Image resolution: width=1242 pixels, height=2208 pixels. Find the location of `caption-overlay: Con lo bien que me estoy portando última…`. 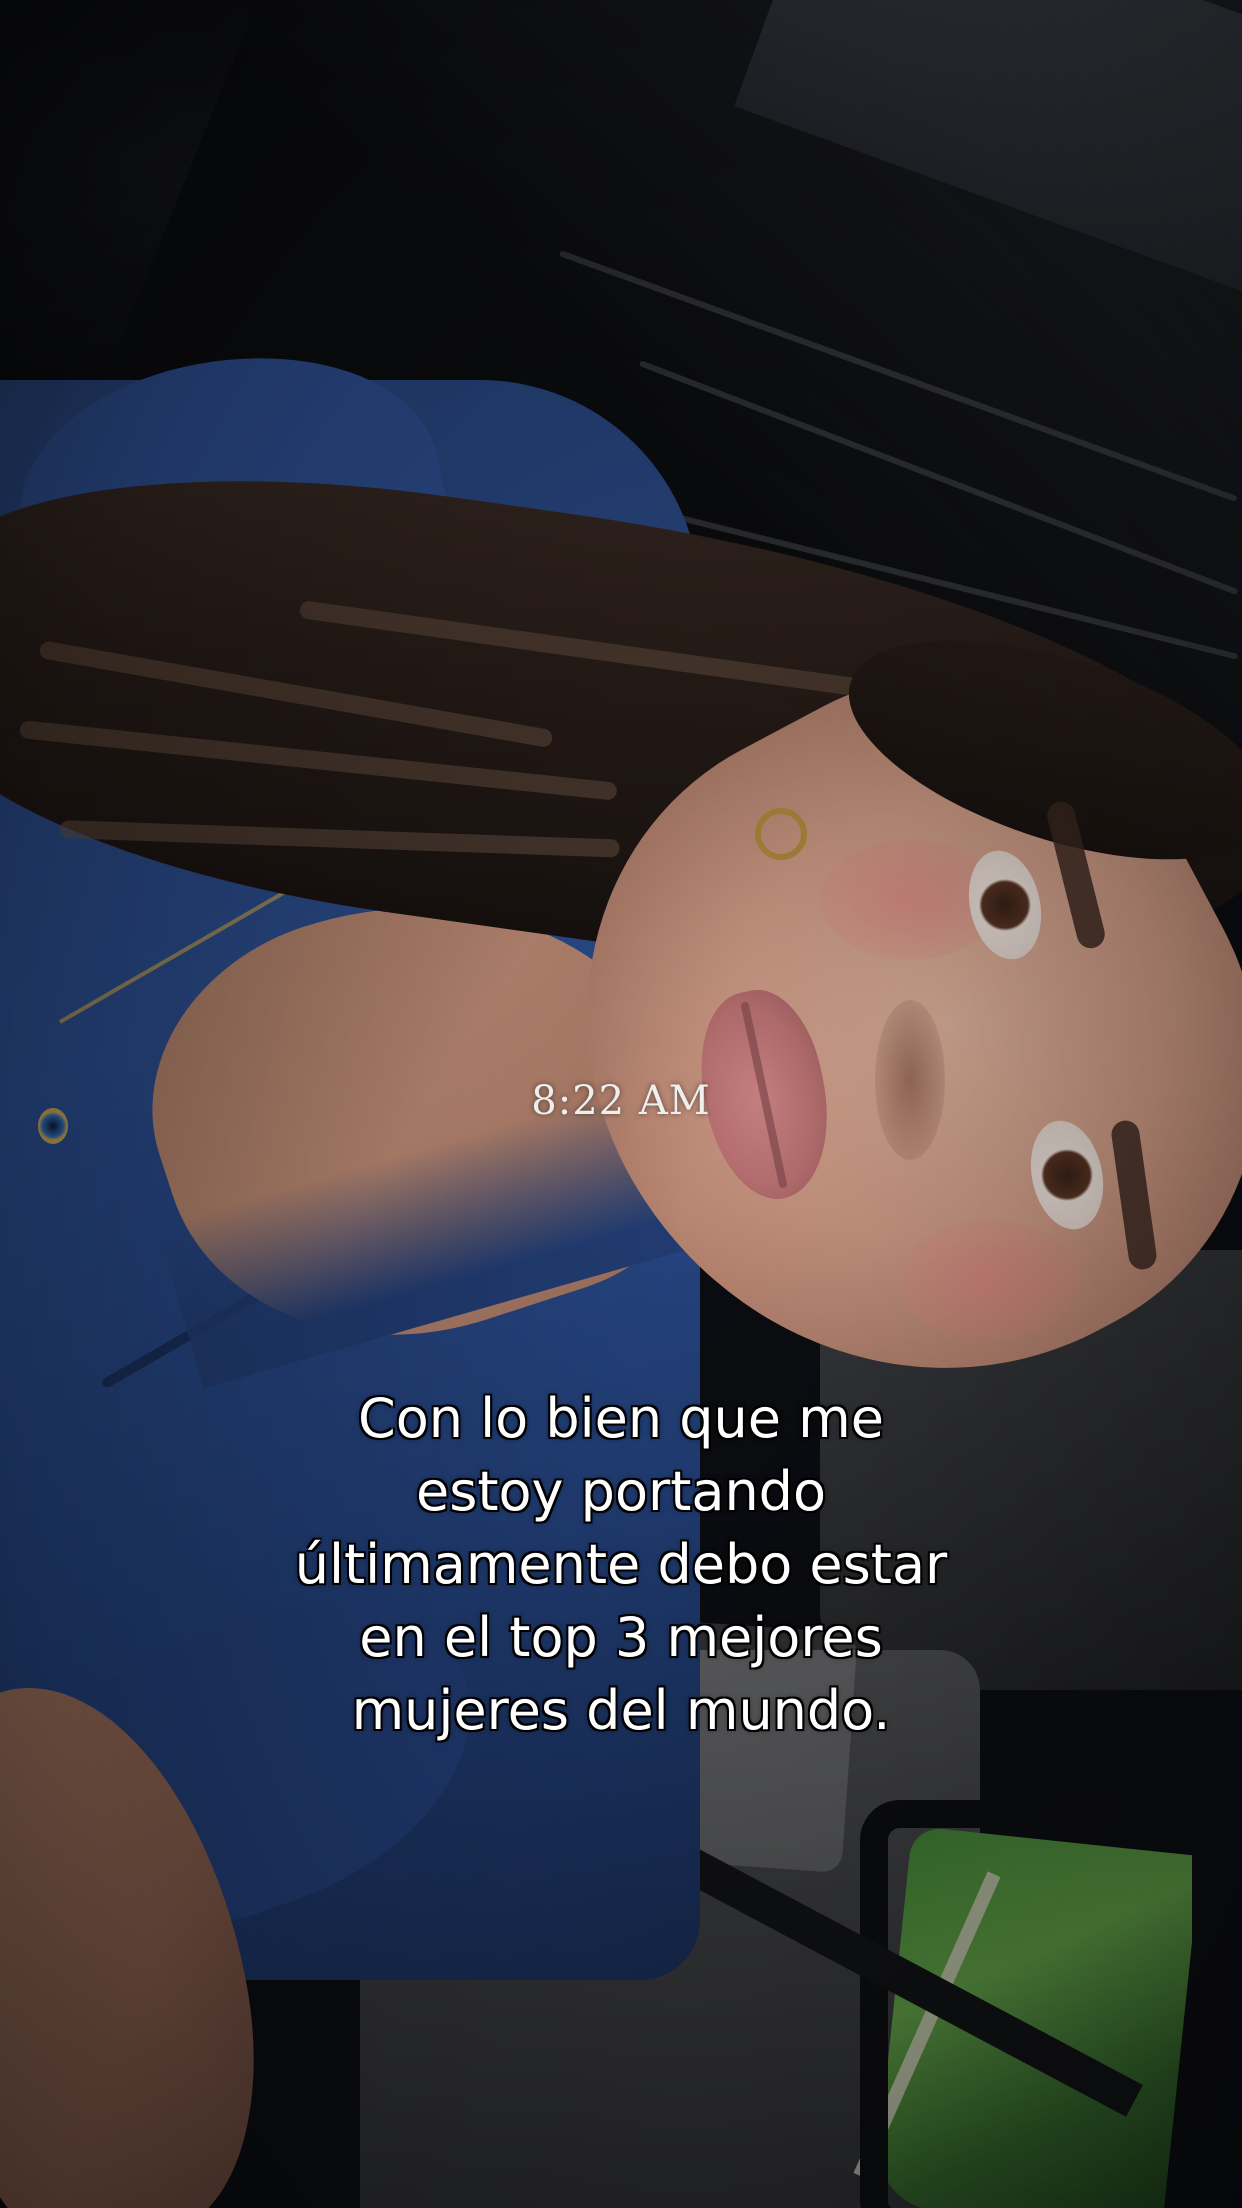

caption-overlay: Con lo bien que me estoy portando última… is located at coordinates (621, 1564).